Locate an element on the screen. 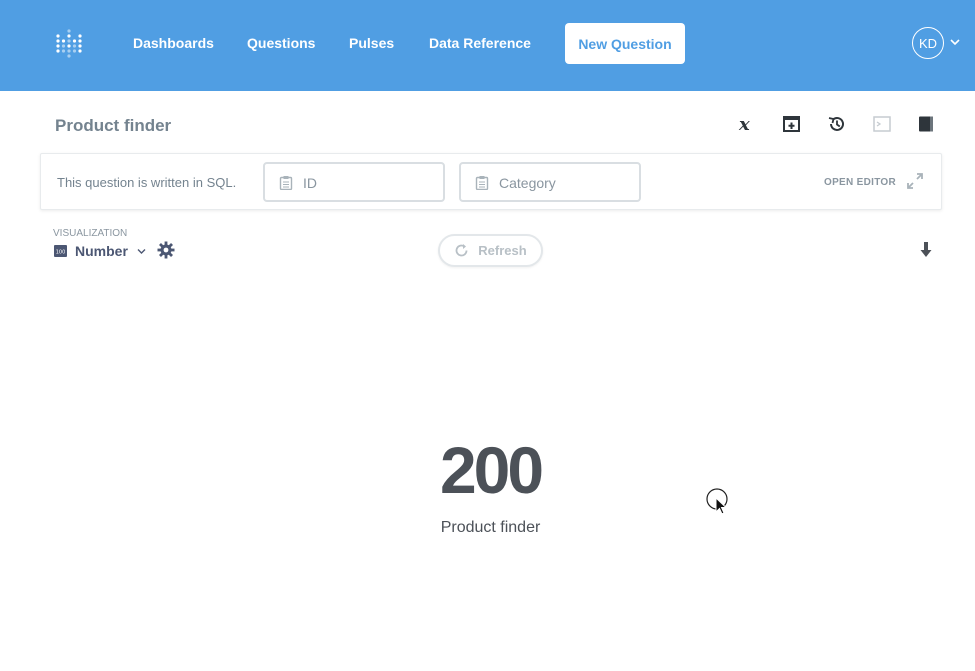  open-editor-link: OPEN EDITOR is located at coordinates (860, 182).